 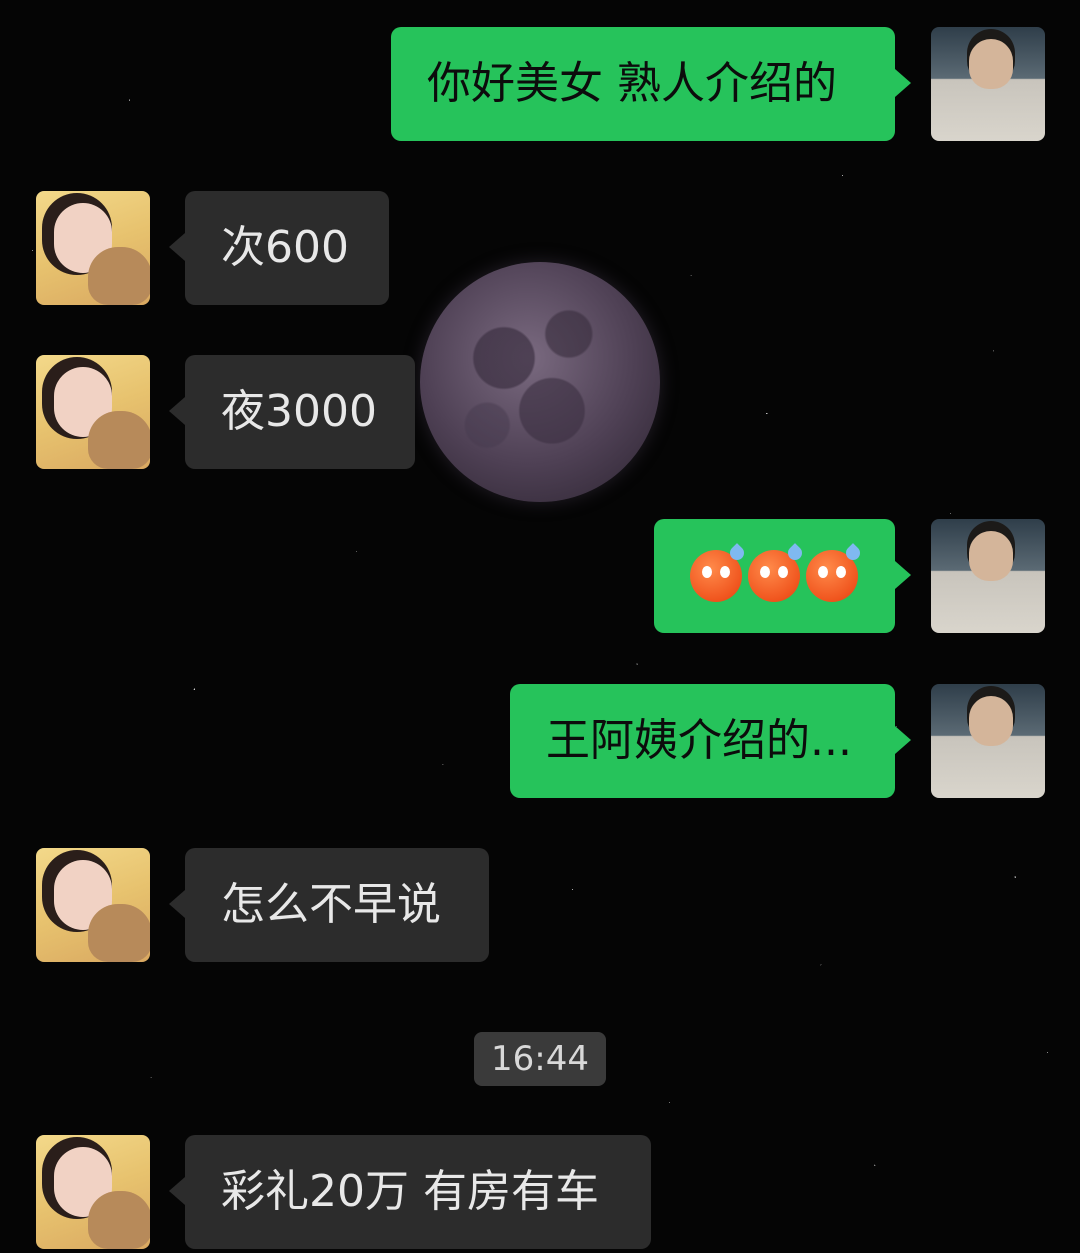 I want to click on message-text: 你好美女 熟人介绍的, so click(x=632, y=83).